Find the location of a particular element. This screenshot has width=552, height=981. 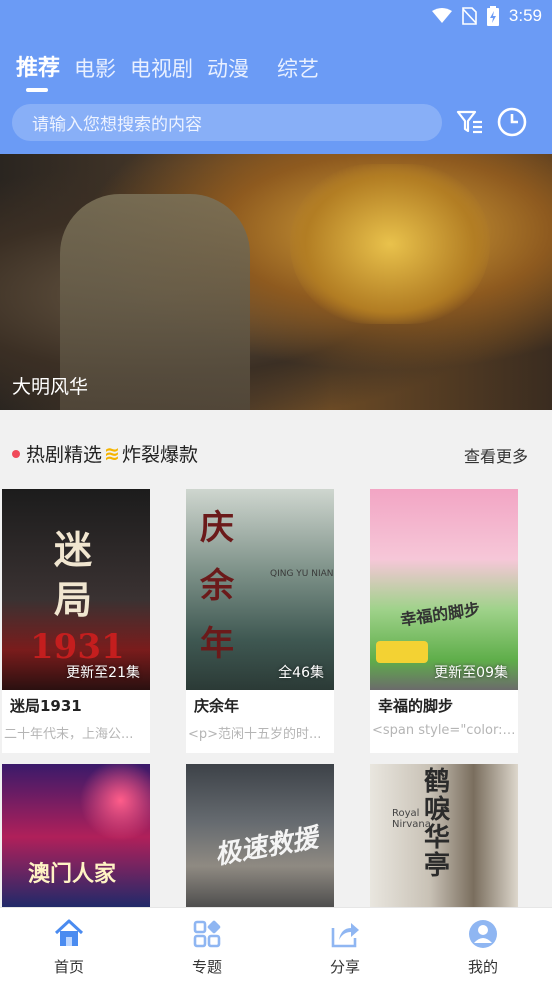

search-input: 请输入您想搜索的内容 is located at coordinates (227, 122).